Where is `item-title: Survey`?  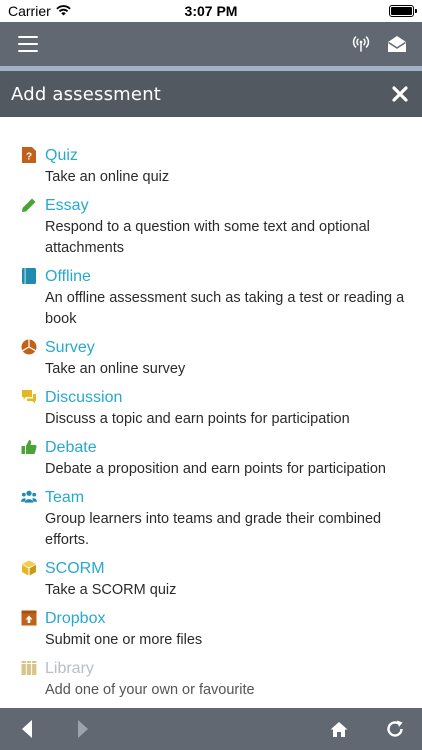
item-title: Survey is located at coordinates (225, 348).